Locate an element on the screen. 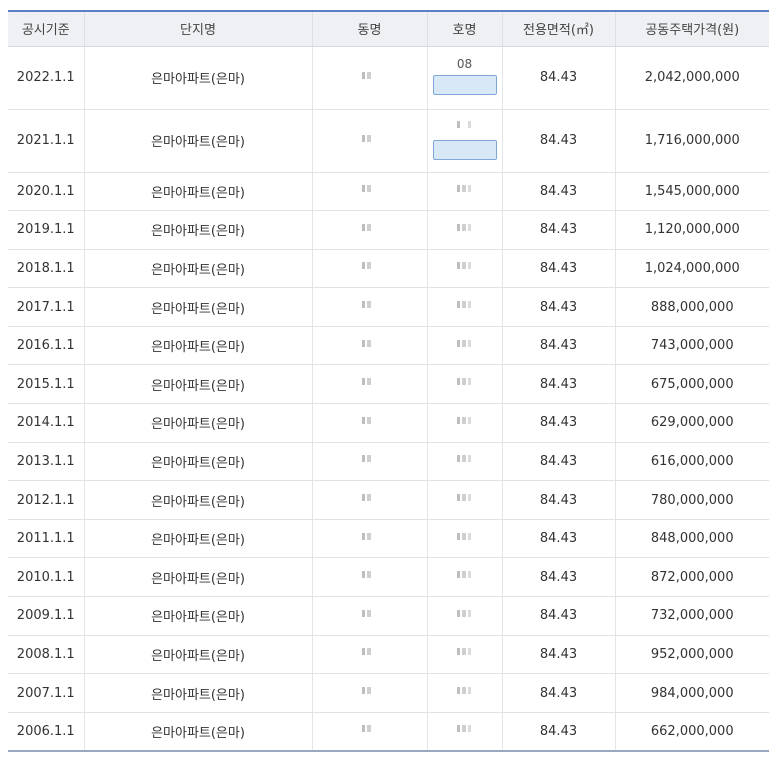 The image size is (781, 767). table-row: 2017.1.1 은마아파트(은마) 84.43 888,000,000 is located at coordinates (388, 307).